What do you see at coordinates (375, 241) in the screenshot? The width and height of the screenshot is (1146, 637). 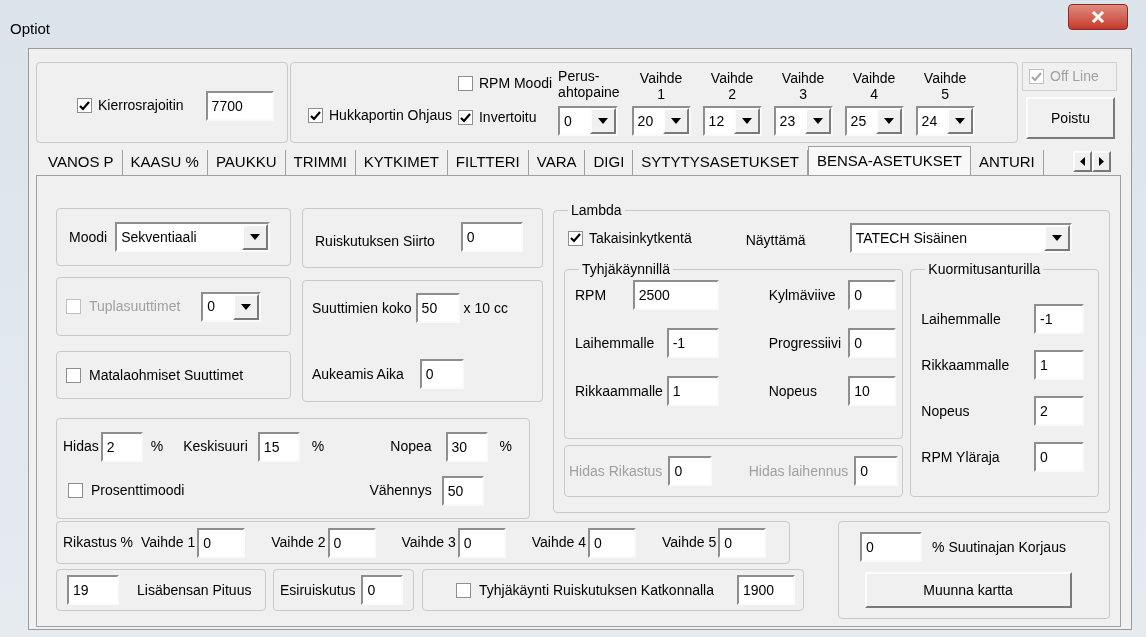 I see `field-label: Ruiskutuksen Siirto` at bounding box center [375, 241].